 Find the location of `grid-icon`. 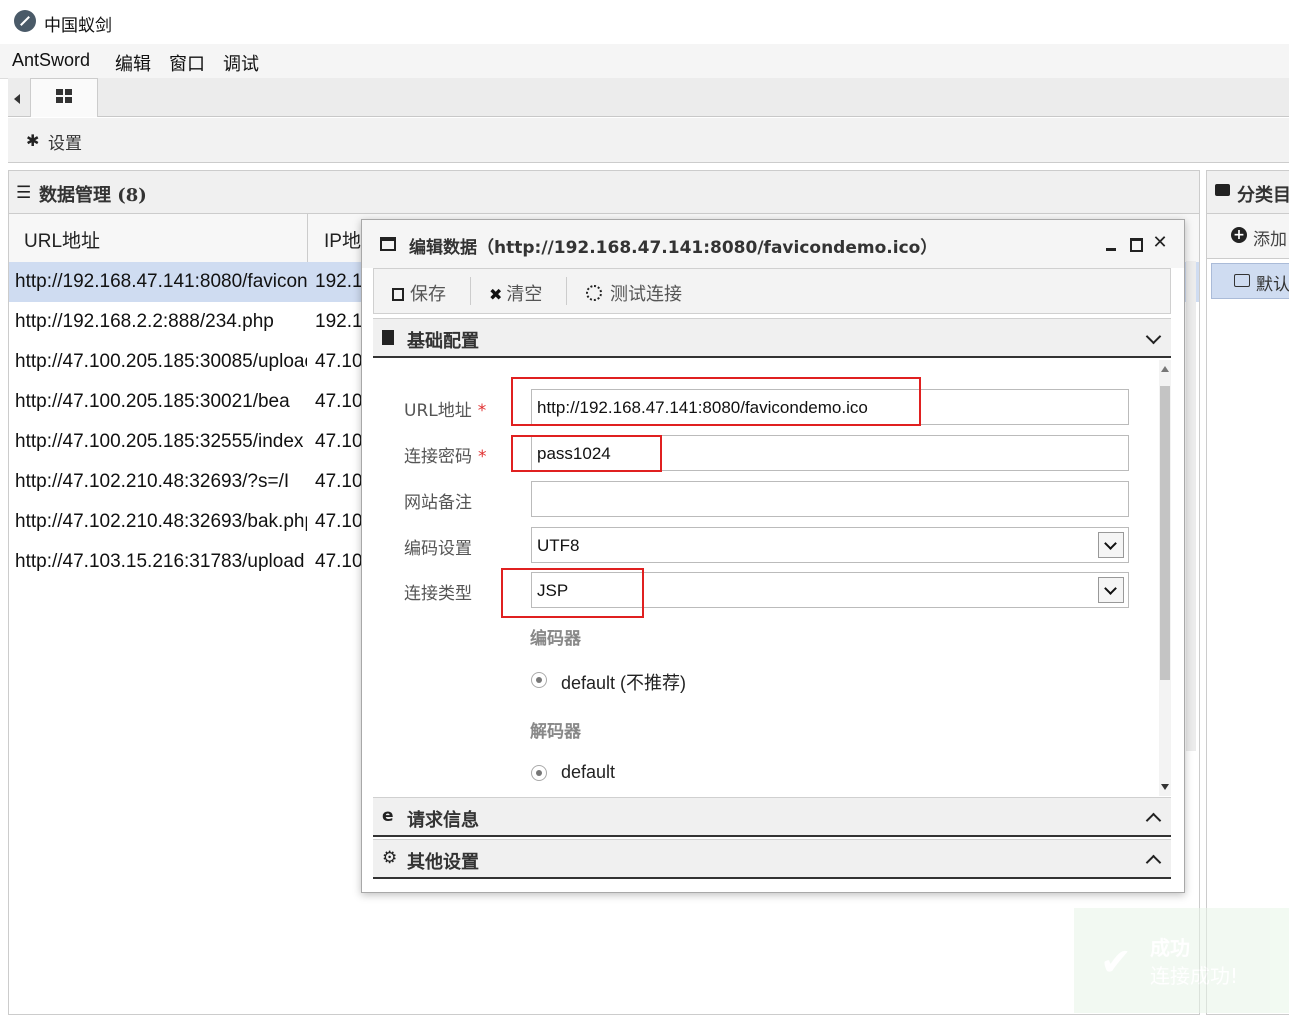

grid-icon is located at coordinates (64, 96).